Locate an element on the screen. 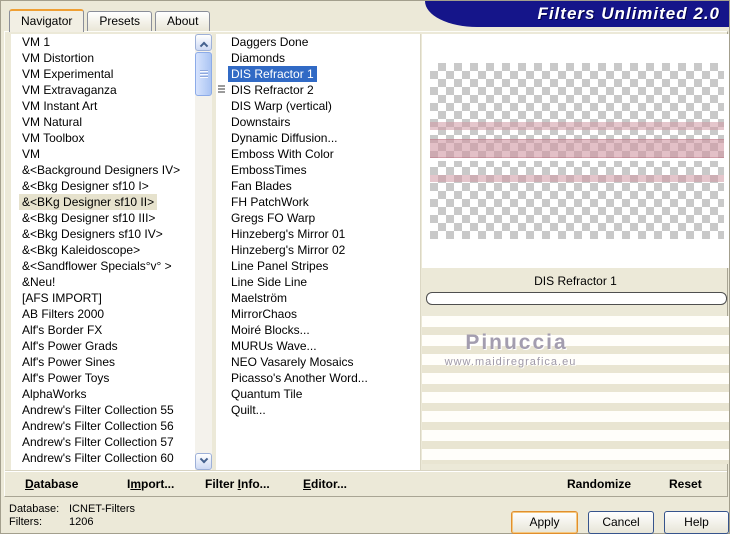  filter-item: Quantum Tile is located at coordinates (318, 394).